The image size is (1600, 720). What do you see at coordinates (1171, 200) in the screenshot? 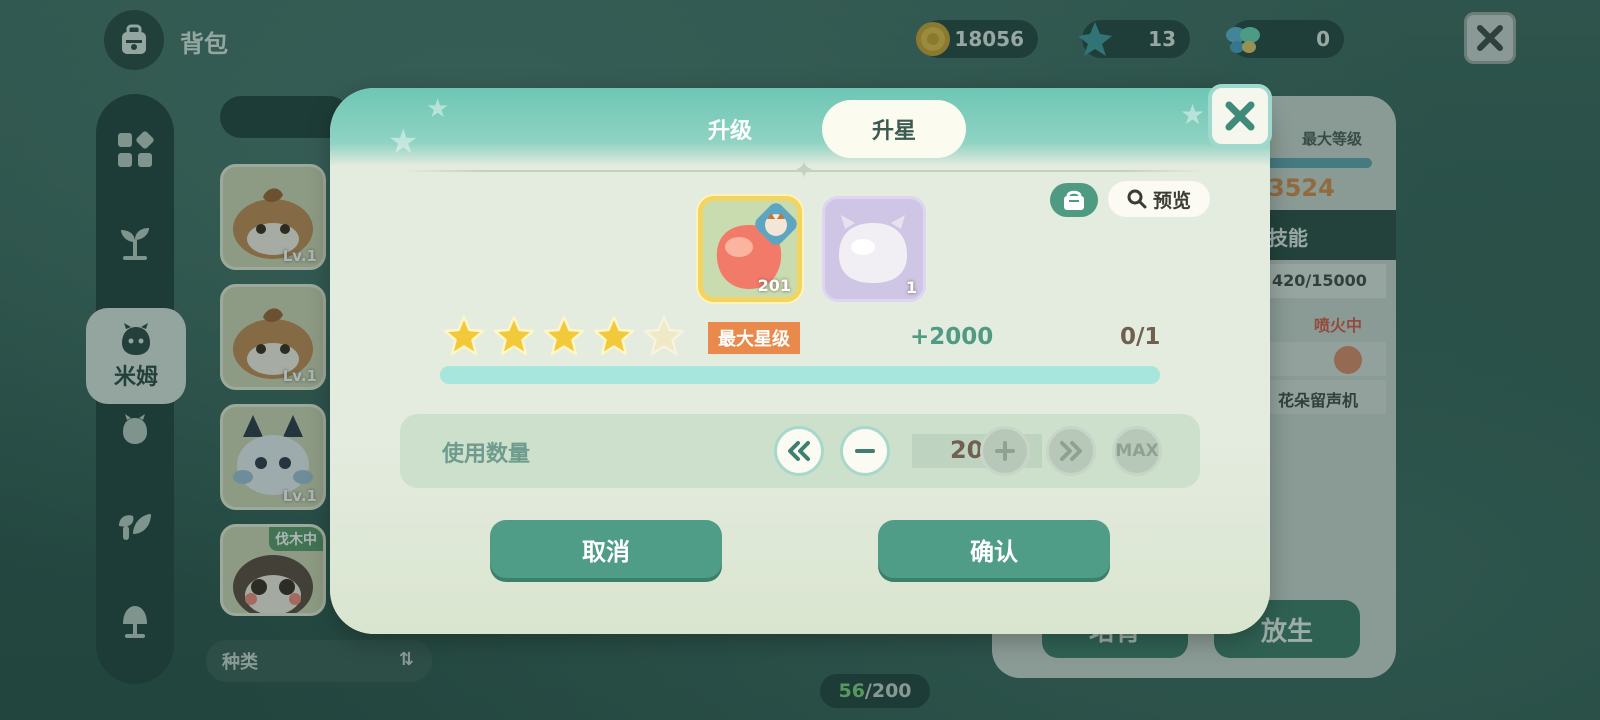
I see `preview-label: 预览` at bounding box center [1171, 200].